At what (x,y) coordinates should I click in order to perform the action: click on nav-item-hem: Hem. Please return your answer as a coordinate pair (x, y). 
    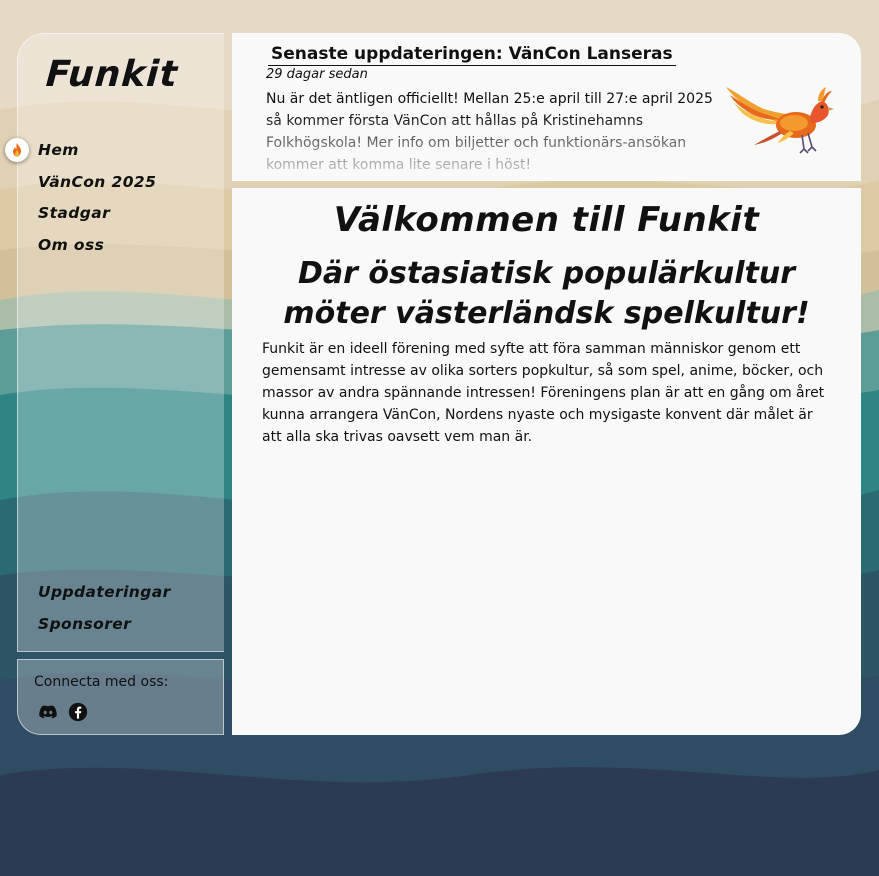
    Looking at the image, I should click on (97, 156).